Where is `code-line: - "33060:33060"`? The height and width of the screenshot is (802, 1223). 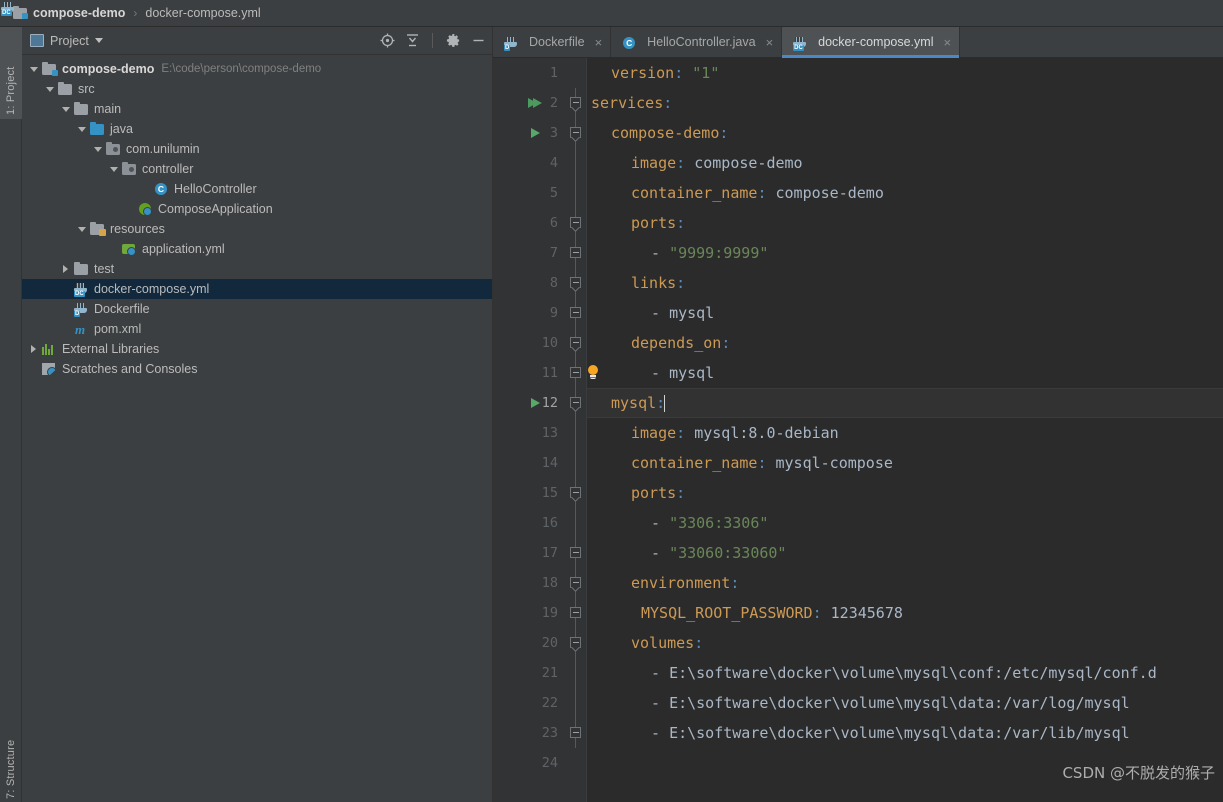
code-line: - "33060:33060" is located at coordinates (905, 553).